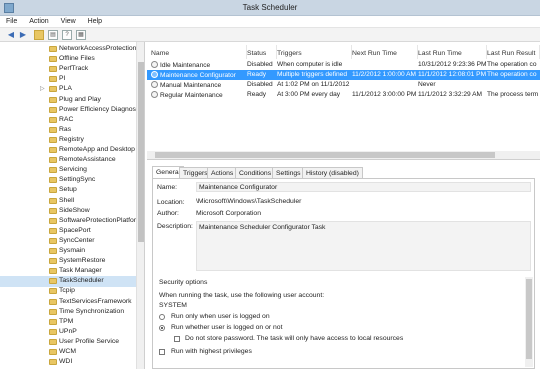 This screenshot has width=540, height=369. I want to click on description-field: Maintenance Scheduler Configurator Task, so click(363, 246).